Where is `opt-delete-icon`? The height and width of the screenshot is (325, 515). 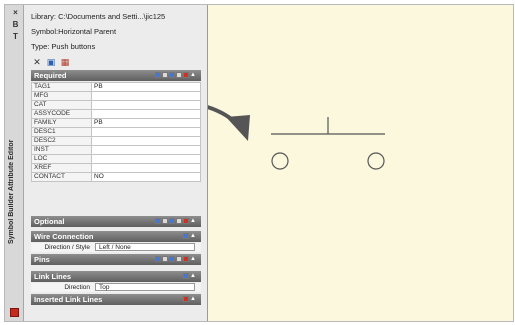 opt-delete-icon is located at coordinates (186, 221).